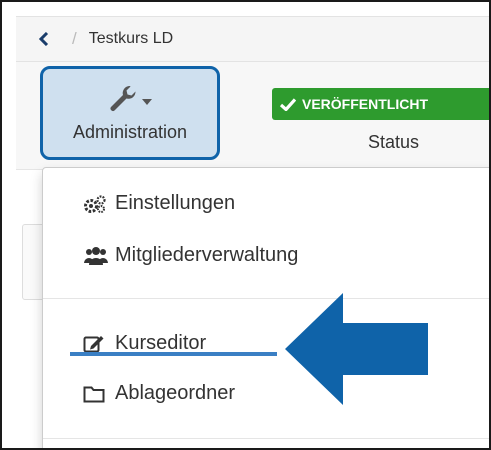 This screenshot has height=450, width=491. What do you see at coordinates (131, 39) in the screenshot?
I see `breadcrumb-course: Testkurs LD` at bounding box center [131, 39].